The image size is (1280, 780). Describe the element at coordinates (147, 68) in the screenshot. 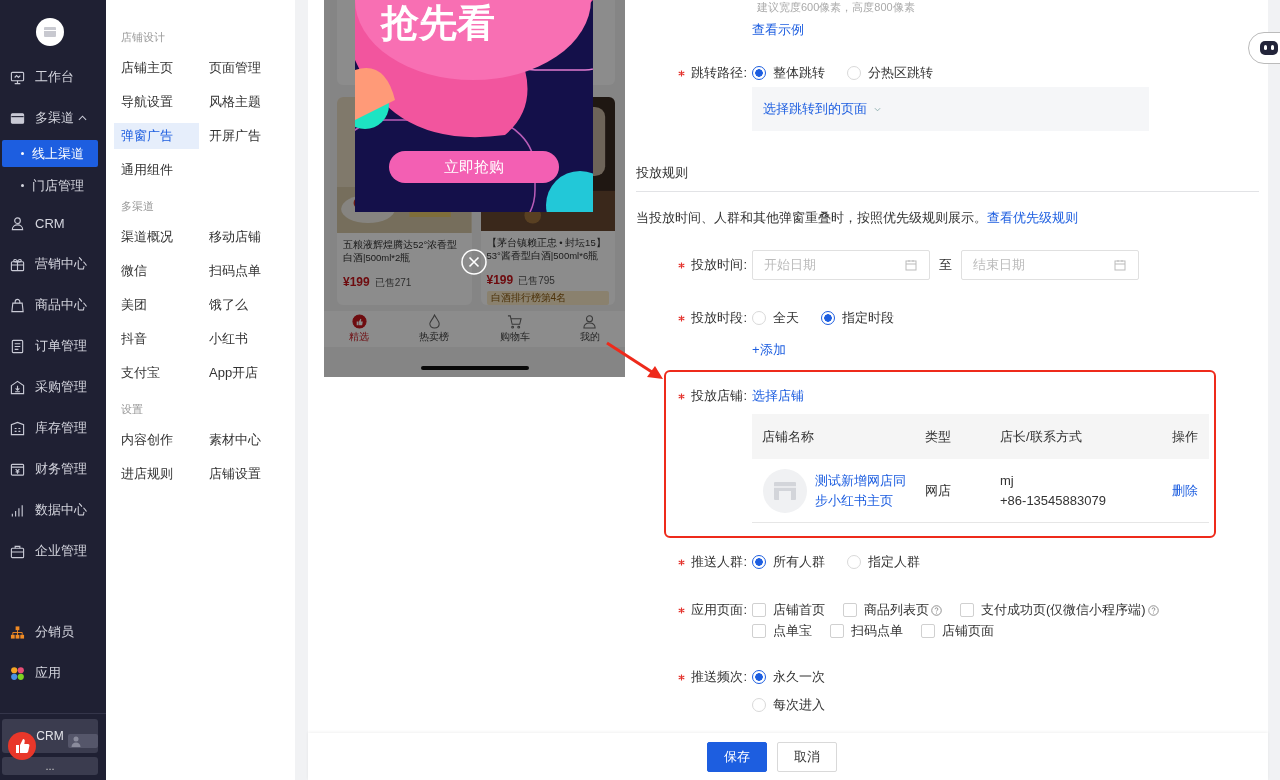

I see `menu-item: 店铺主页` at that location.